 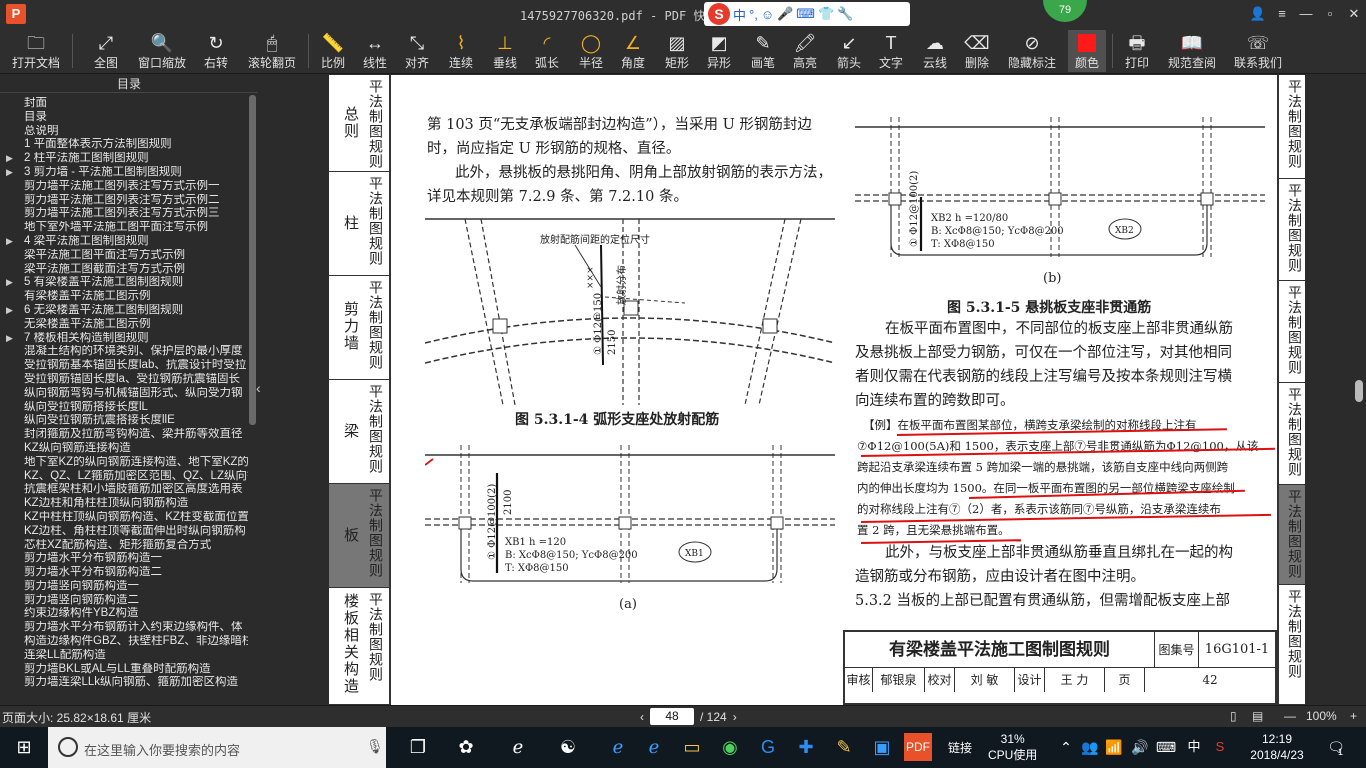 What do you see at coordinates (216, 51) in the screenshot?
I see `rotate-right-button: ↻ 右转` at bounding box center [216, 51].